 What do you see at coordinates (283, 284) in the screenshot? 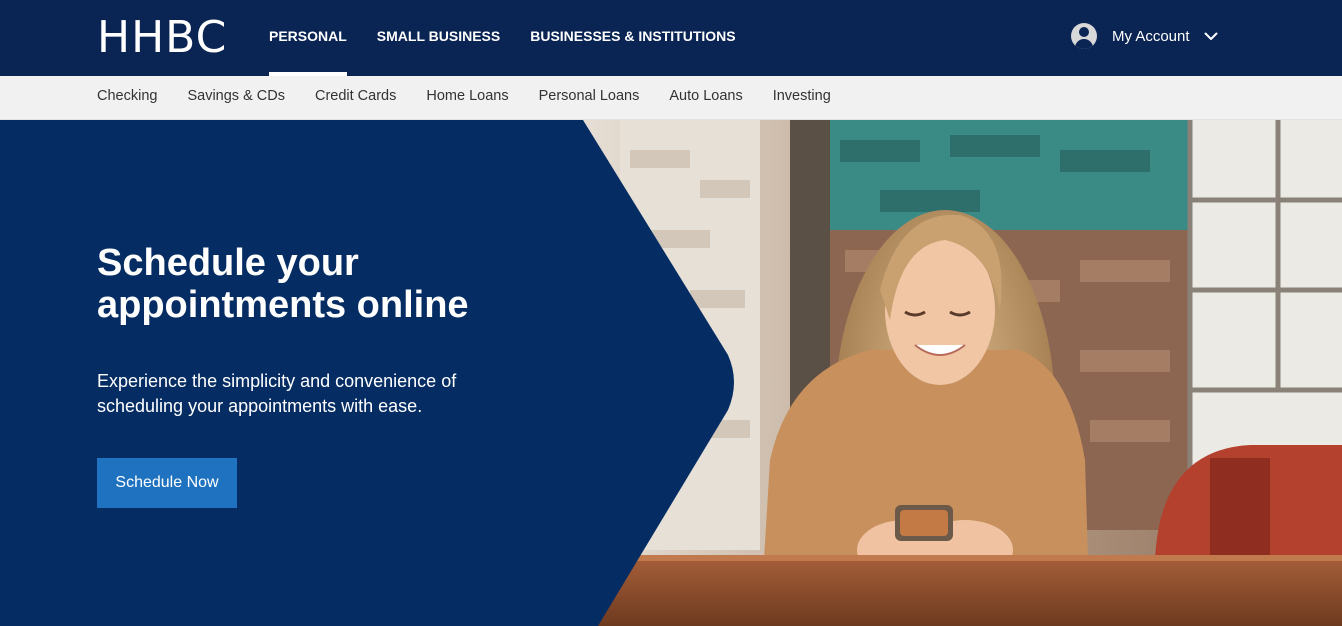
I see `hero-title: Schedule your appointments online` at bounding box center [283, 284].